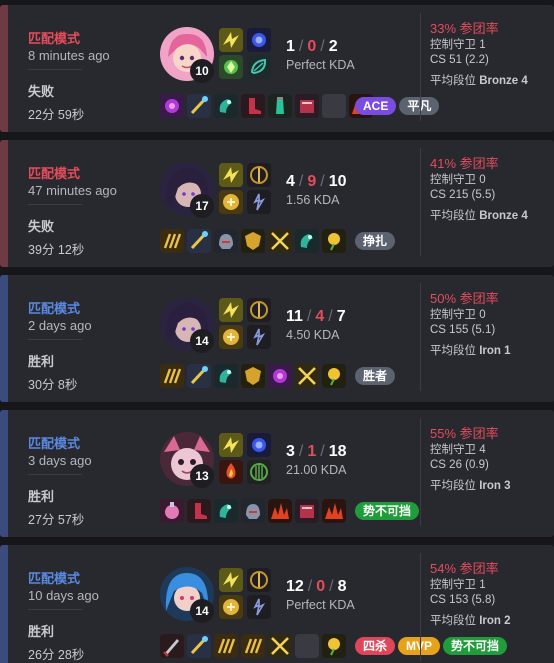 This screenshot has width=554, height=663. Describe the element at coordinates (464, 298) in the screenshot. I see `kill-participation: 50% 参团率` at that location.